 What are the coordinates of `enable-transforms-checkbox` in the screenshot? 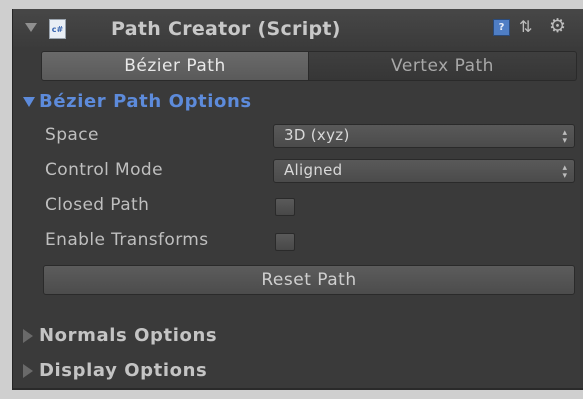 It's located at (285, 242).